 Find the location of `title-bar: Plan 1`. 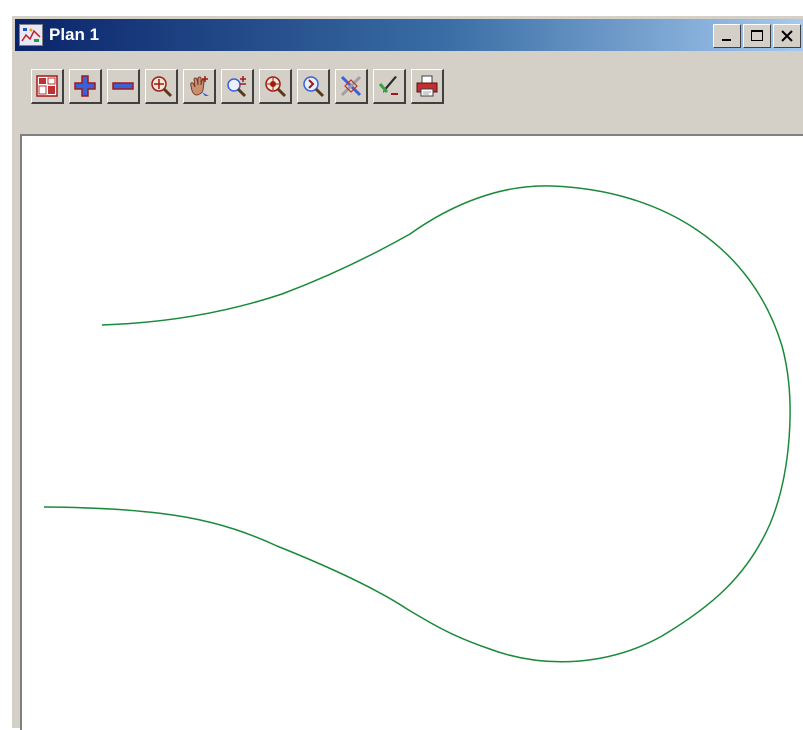

title-bar: Plan 1 is located at coordinates (409, 35).